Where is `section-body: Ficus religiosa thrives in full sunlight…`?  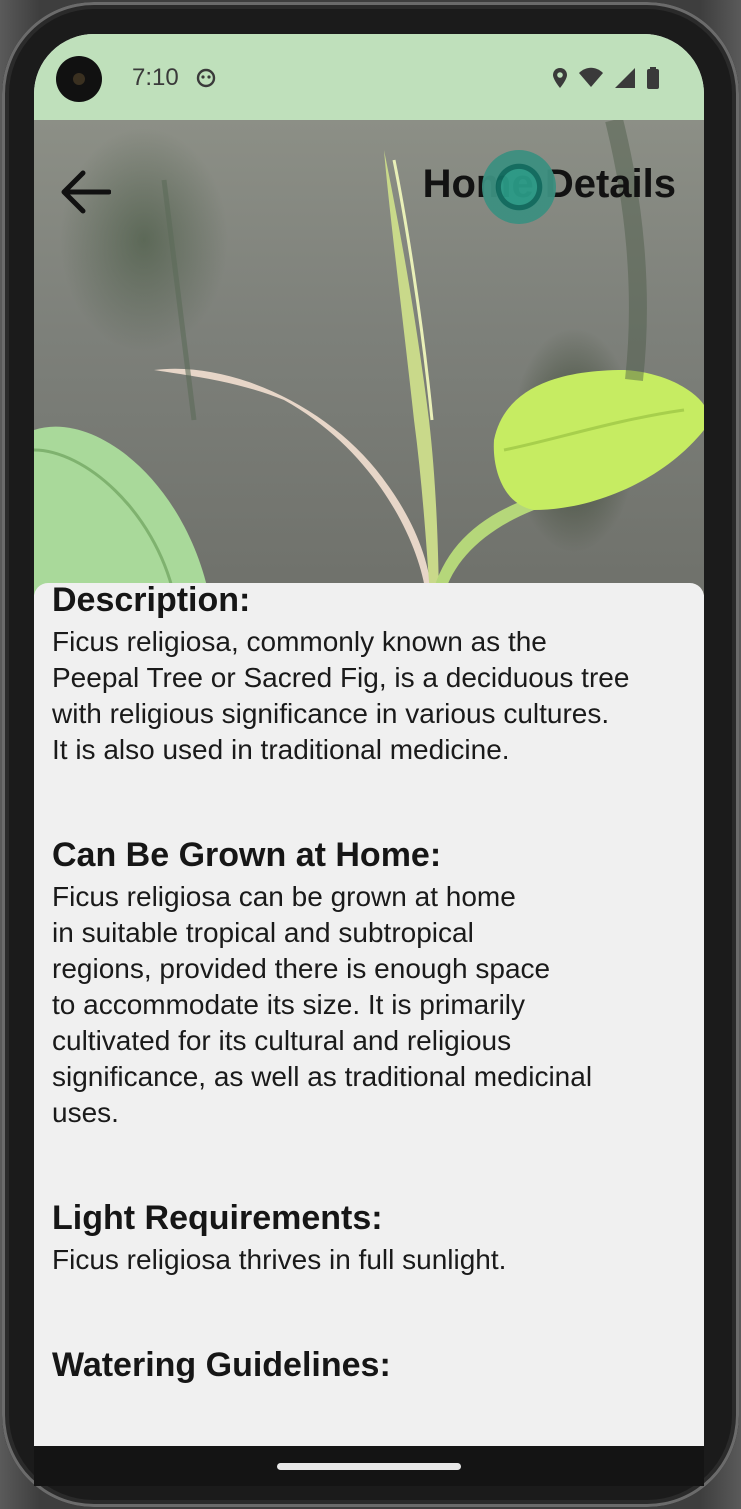 section-body: Ficus religiosa thrives in full sunlight… is located at coordinates (279, 1259).